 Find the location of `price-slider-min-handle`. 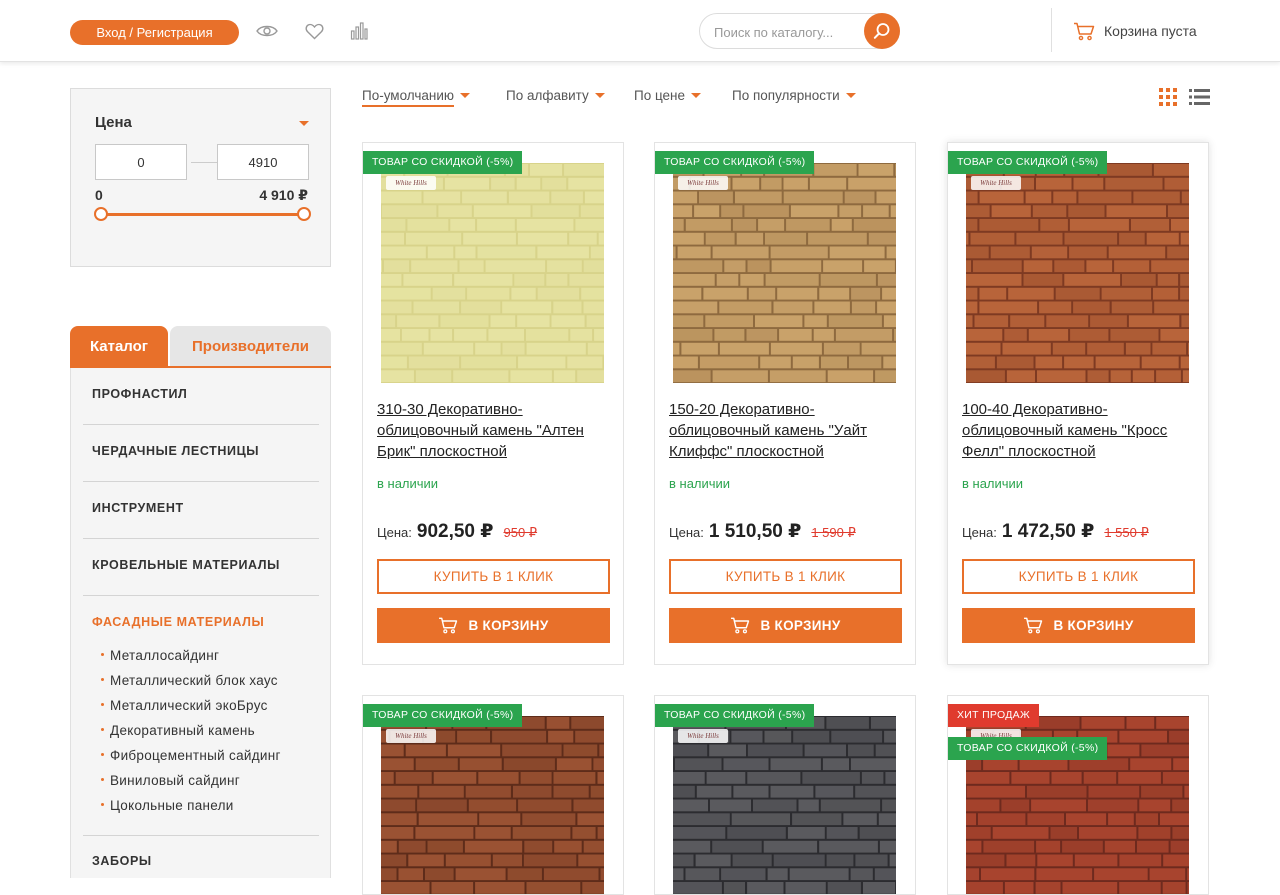

price-slider-min-handle is located at coordinates (101, 214).